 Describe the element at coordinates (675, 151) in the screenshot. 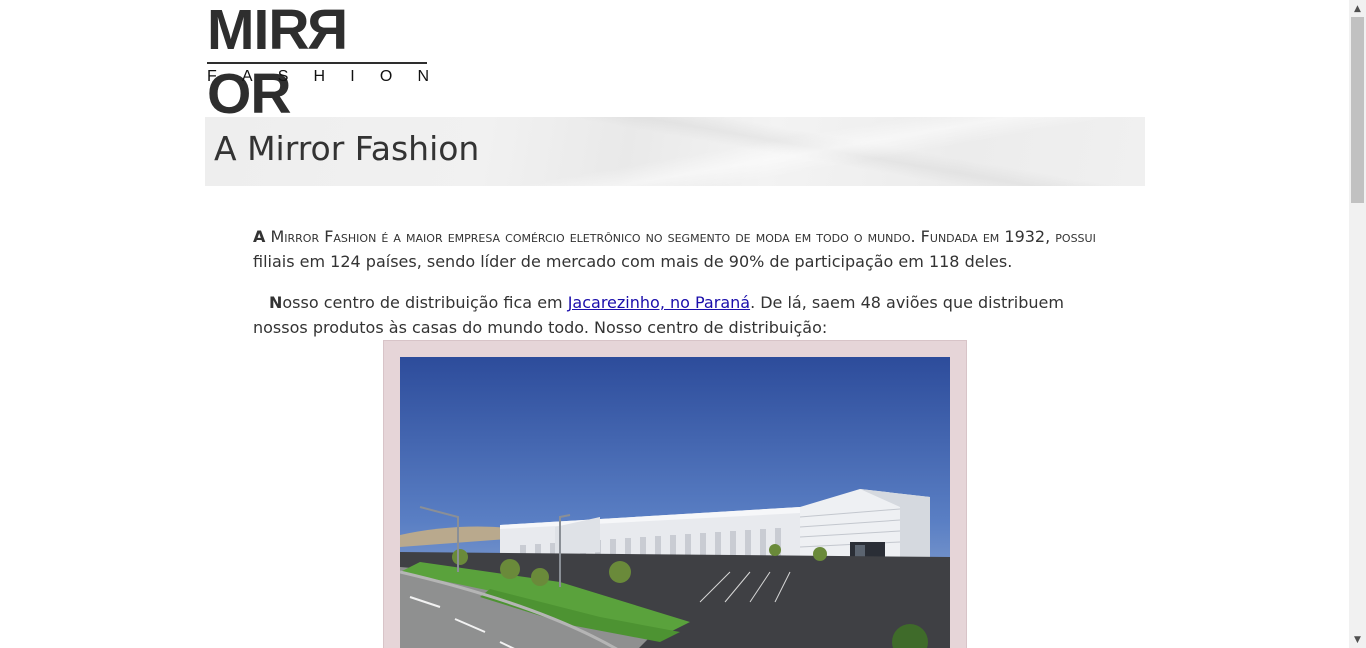

I see `title-banner: A Mirror Fashion` at that location.